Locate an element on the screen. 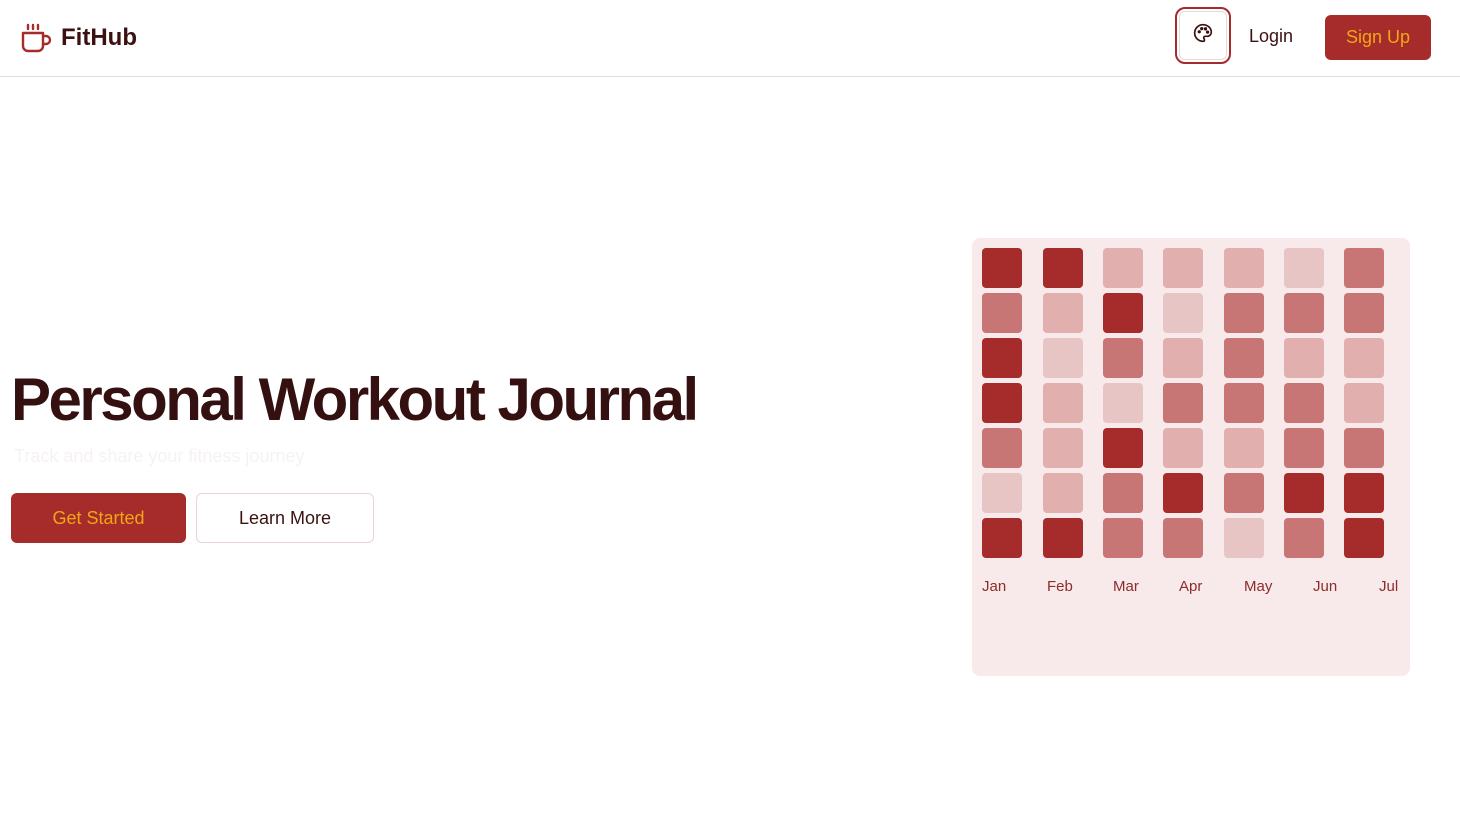  signup-button: Sign Up is located at coordinates (1378, 37).